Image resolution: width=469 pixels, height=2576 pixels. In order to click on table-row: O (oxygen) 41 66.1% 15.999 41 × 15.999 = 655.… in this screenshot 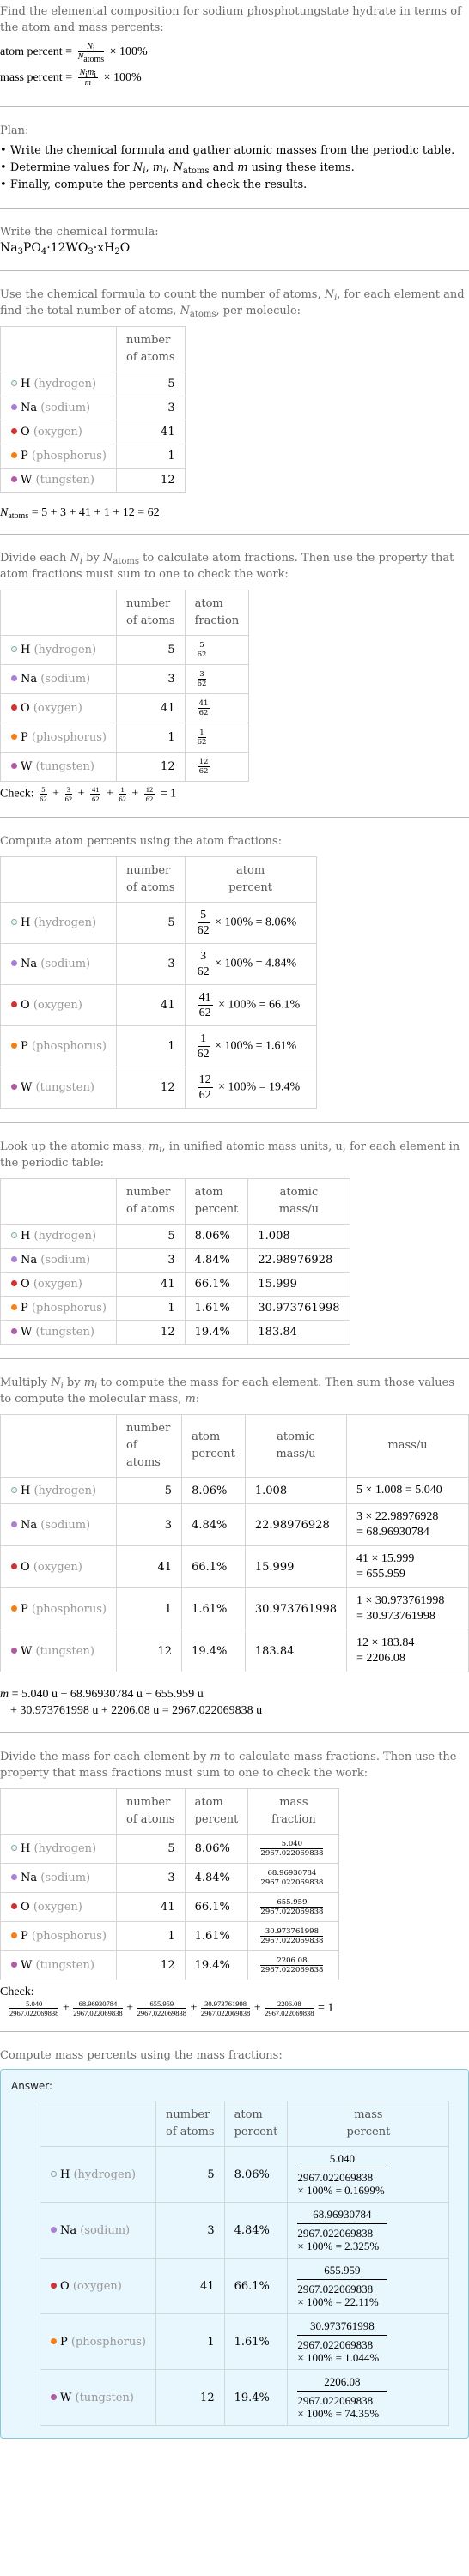, I will do `click(234, 1566)`.